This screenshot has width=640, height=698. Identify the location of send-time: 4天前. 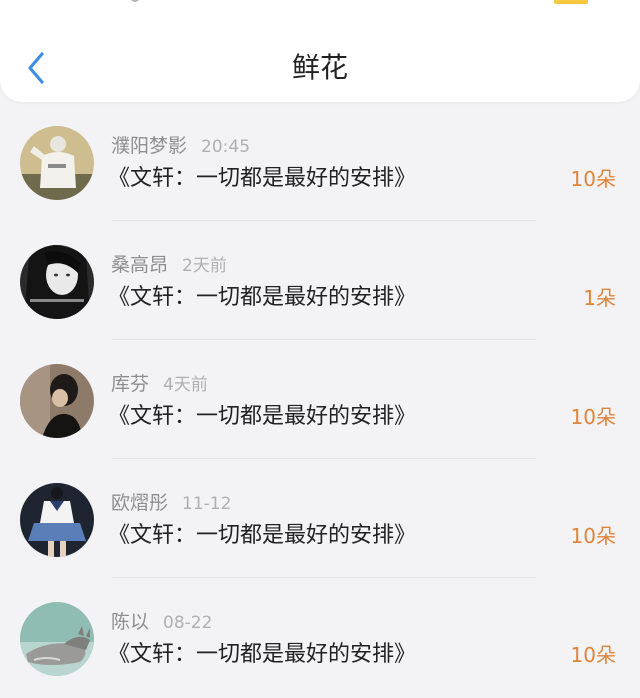
(185, 385).